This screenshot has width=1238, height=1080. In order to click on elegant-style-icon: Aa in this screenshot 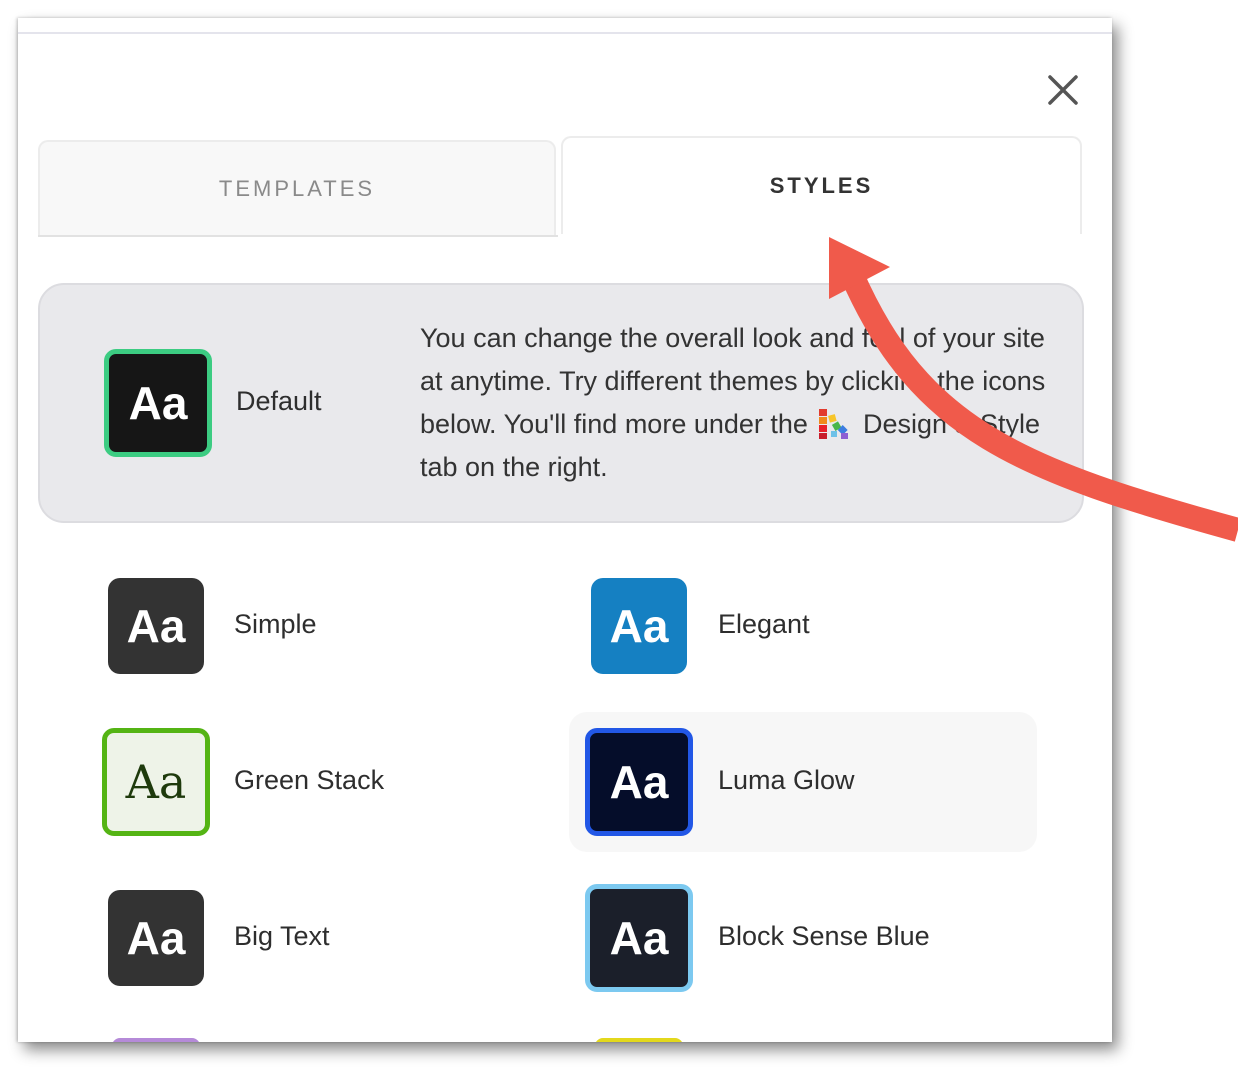, I will do `click(639, 626)`.